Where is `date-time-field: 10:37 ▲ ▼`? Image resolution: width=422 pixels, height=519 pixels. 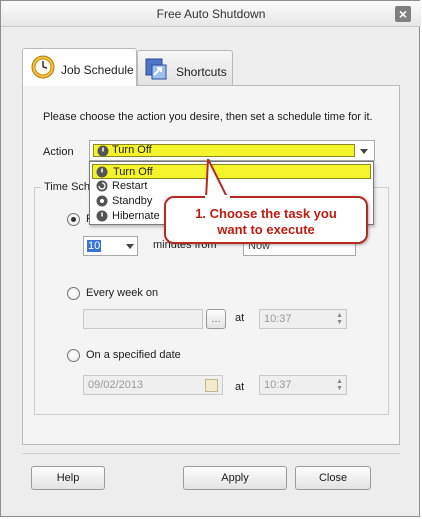
date-time-field: 10:37 ▲ ▼ is located at coordinates (303, 385).